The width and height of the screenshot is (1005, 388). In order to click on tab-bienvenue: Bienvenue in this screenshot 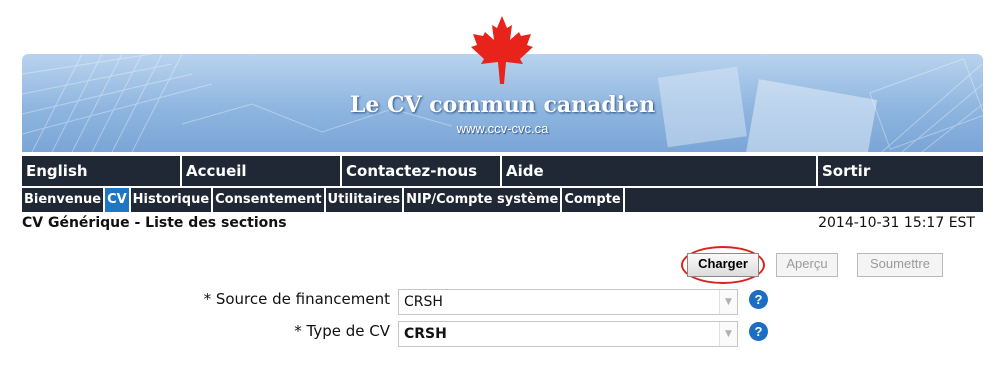, I will do `click(64, 200)`.